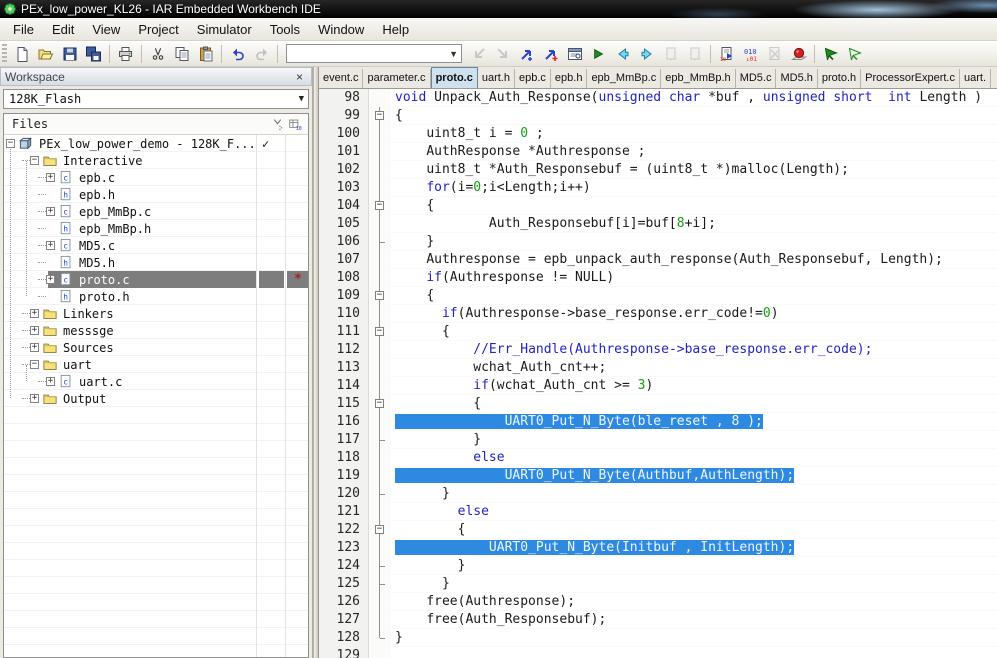 The width and height of the screenshot is (997, 658). What do you see at coordinates (658, 368) in the screenshot?
I see `code-line-113: 113 wchat_Auth_cnt++;` at bounding box center [658, 368].